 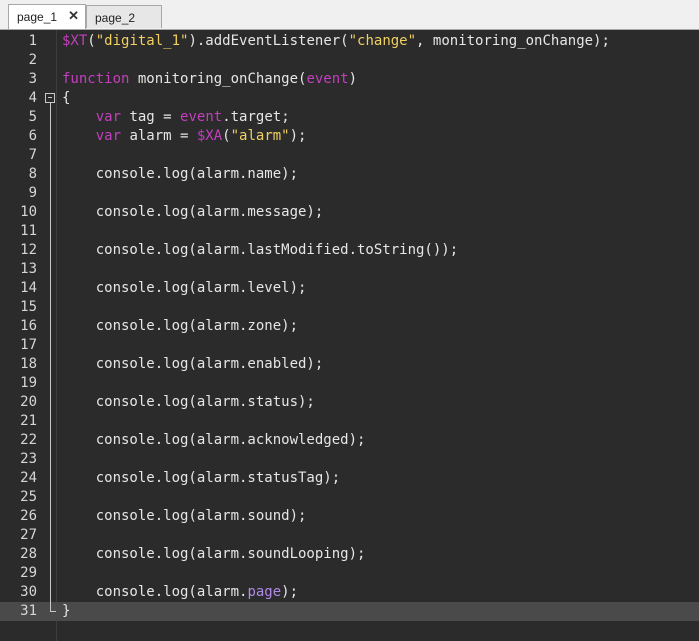 What do you see at coordinates (96, 79) in the screenshot?
I see `code-token: function` at bounding box center [96, 79].